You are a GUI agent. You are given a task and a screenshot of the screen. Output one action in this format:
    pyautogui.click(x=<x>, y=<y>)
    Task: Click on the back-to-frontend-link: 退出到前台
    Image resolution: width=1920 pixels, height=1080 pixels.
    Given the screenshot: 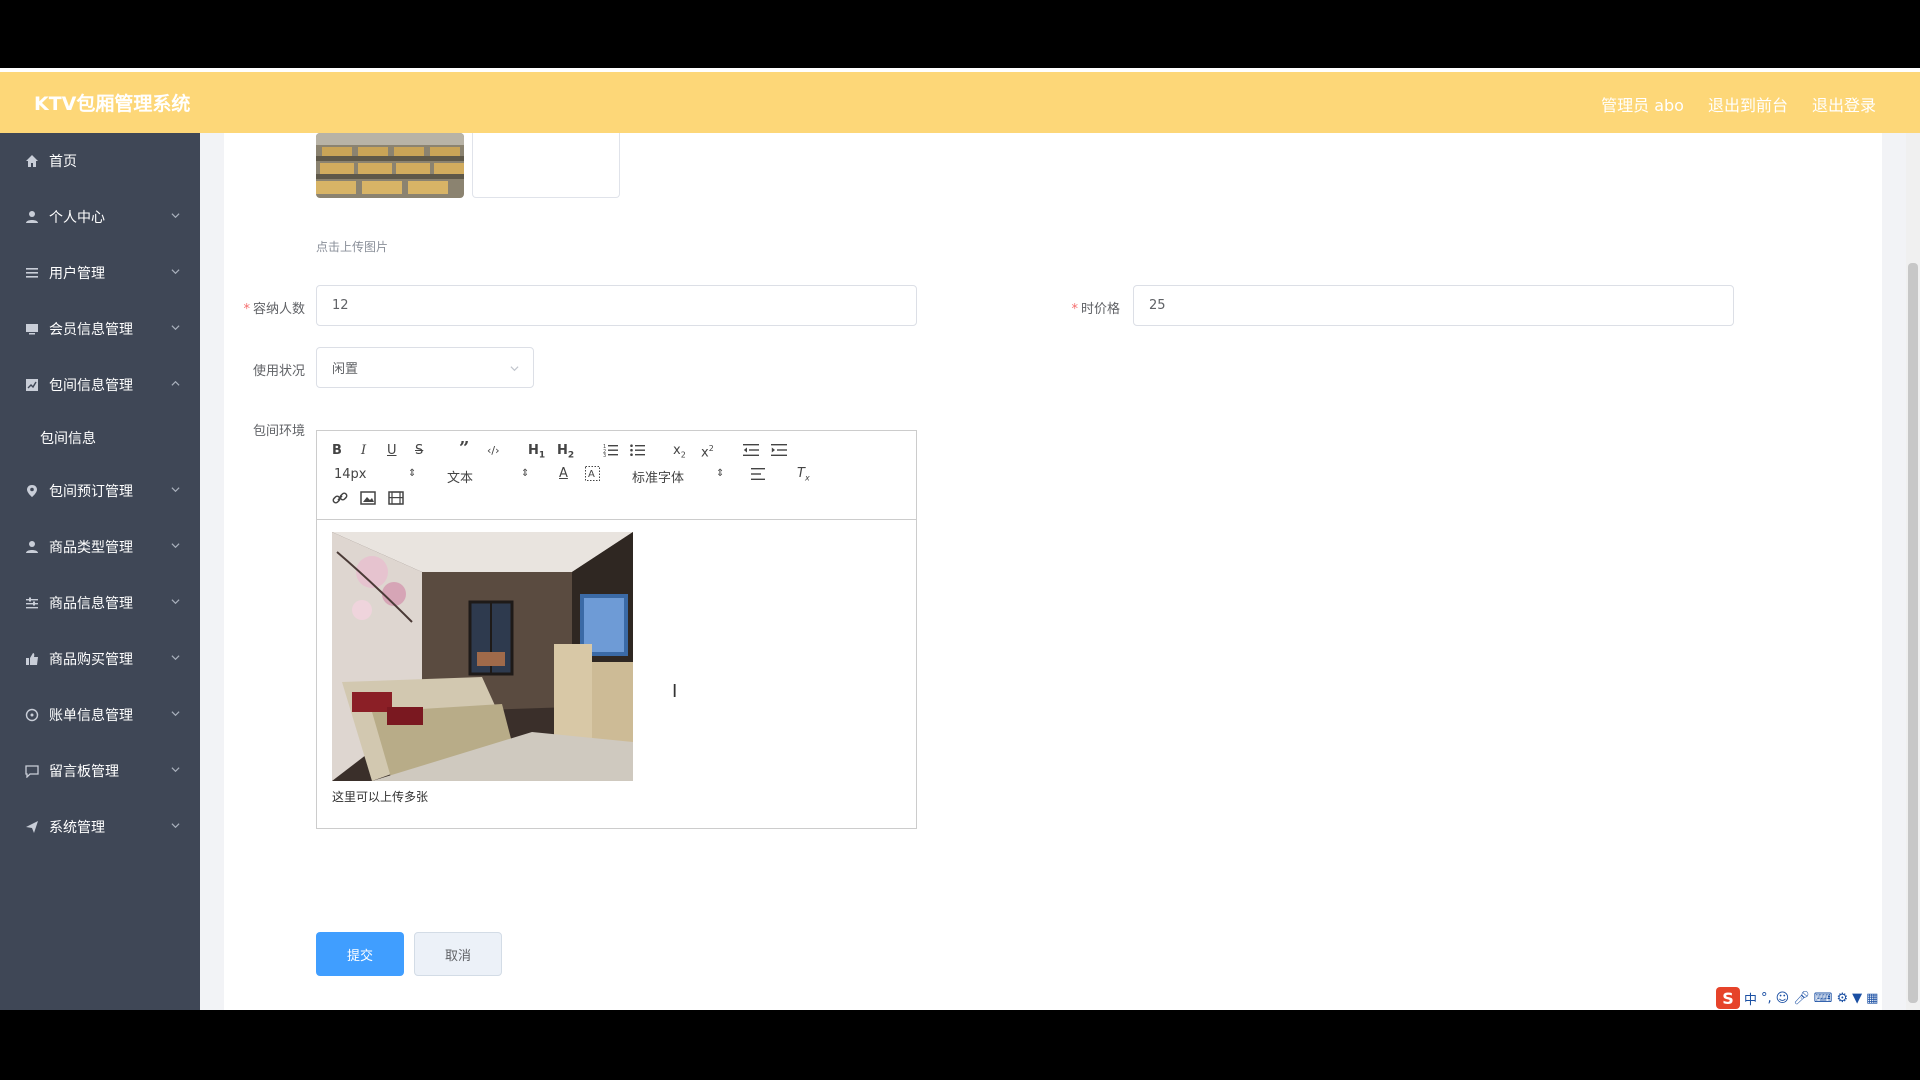 What is the action you would take?
    pyautogui.click(x=1748, y=104)
    